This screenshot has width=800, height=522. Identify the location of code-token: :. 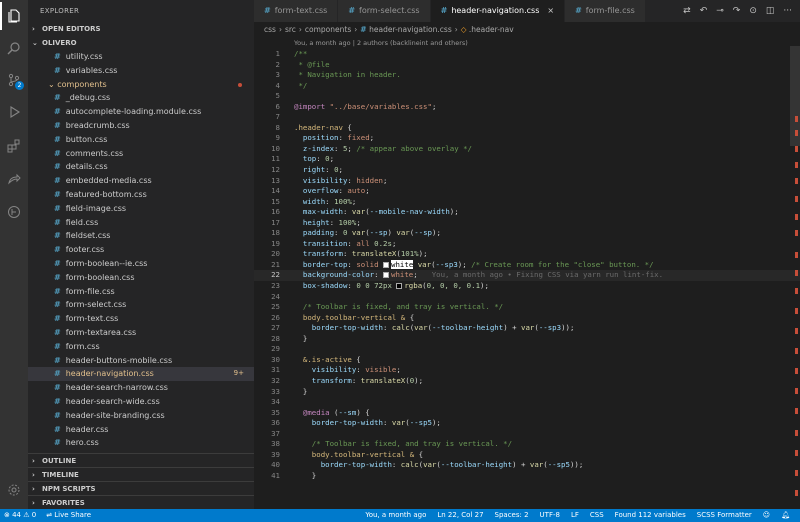
(387, 328).